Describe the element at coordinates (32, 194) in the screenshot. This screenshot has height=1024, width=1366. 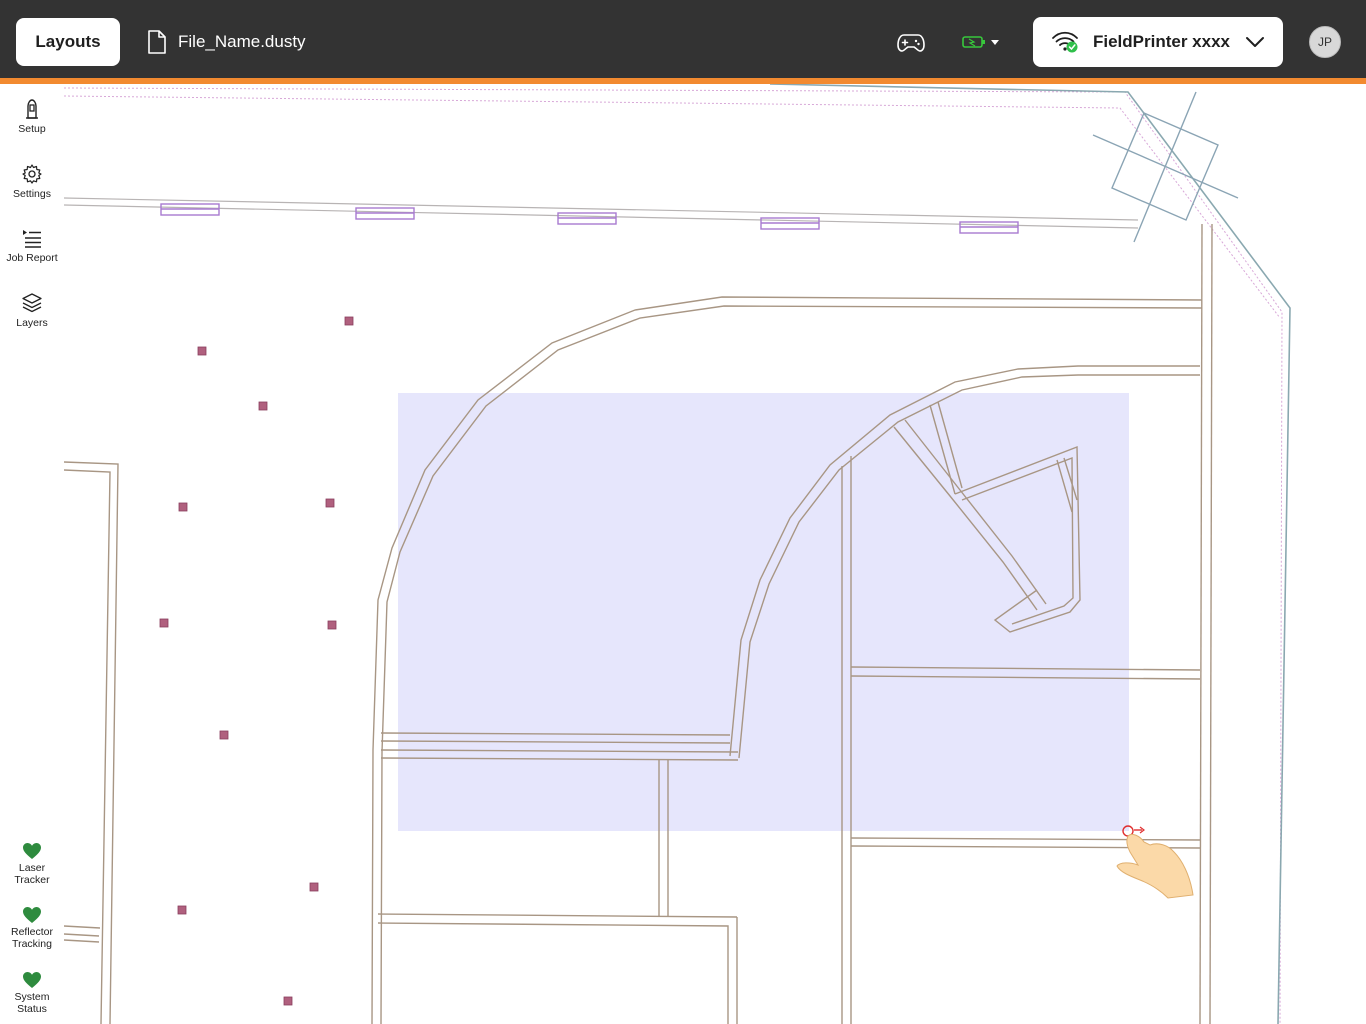
I see `sidebar-item-label: Settings` at that location.